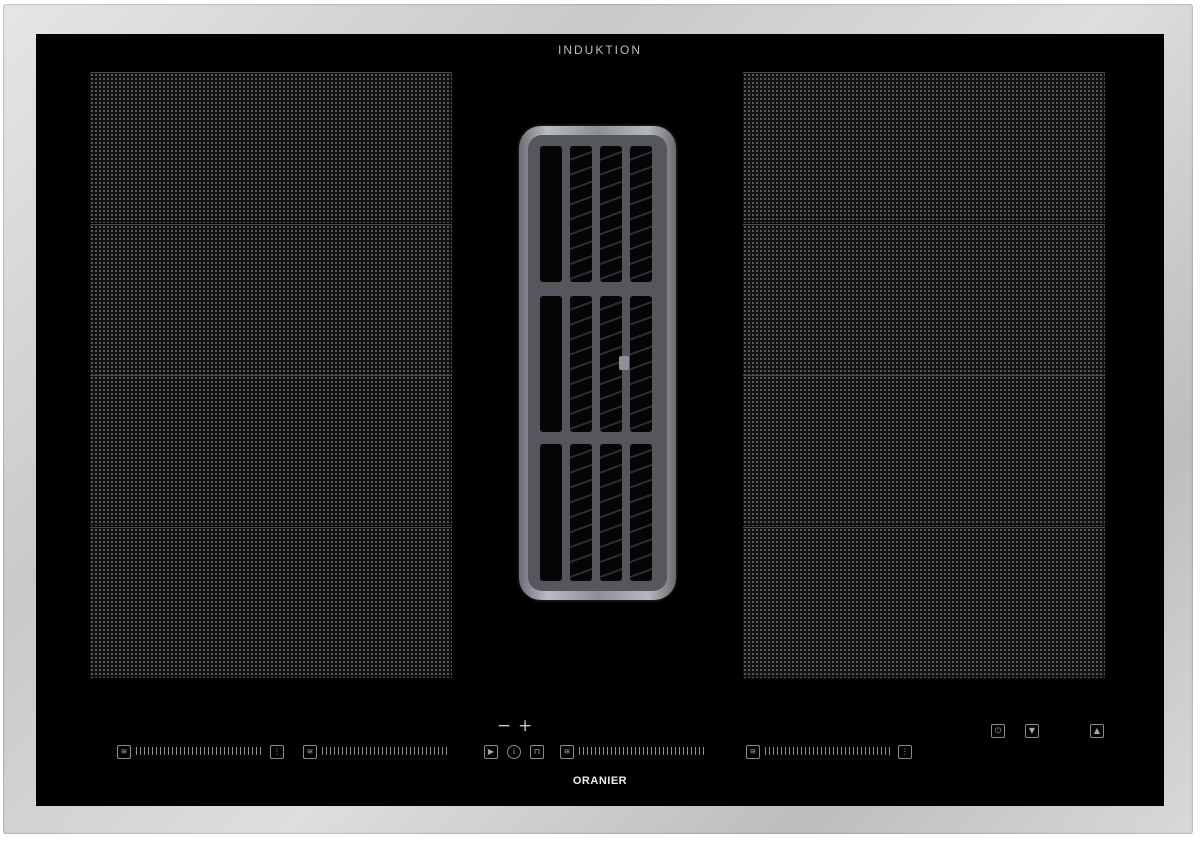 The height and width of the screenshot is (841, 1200). Describe the element at coordinates (537, 752) in the screenshot. I see `lock-icon: ⊓` at that location.